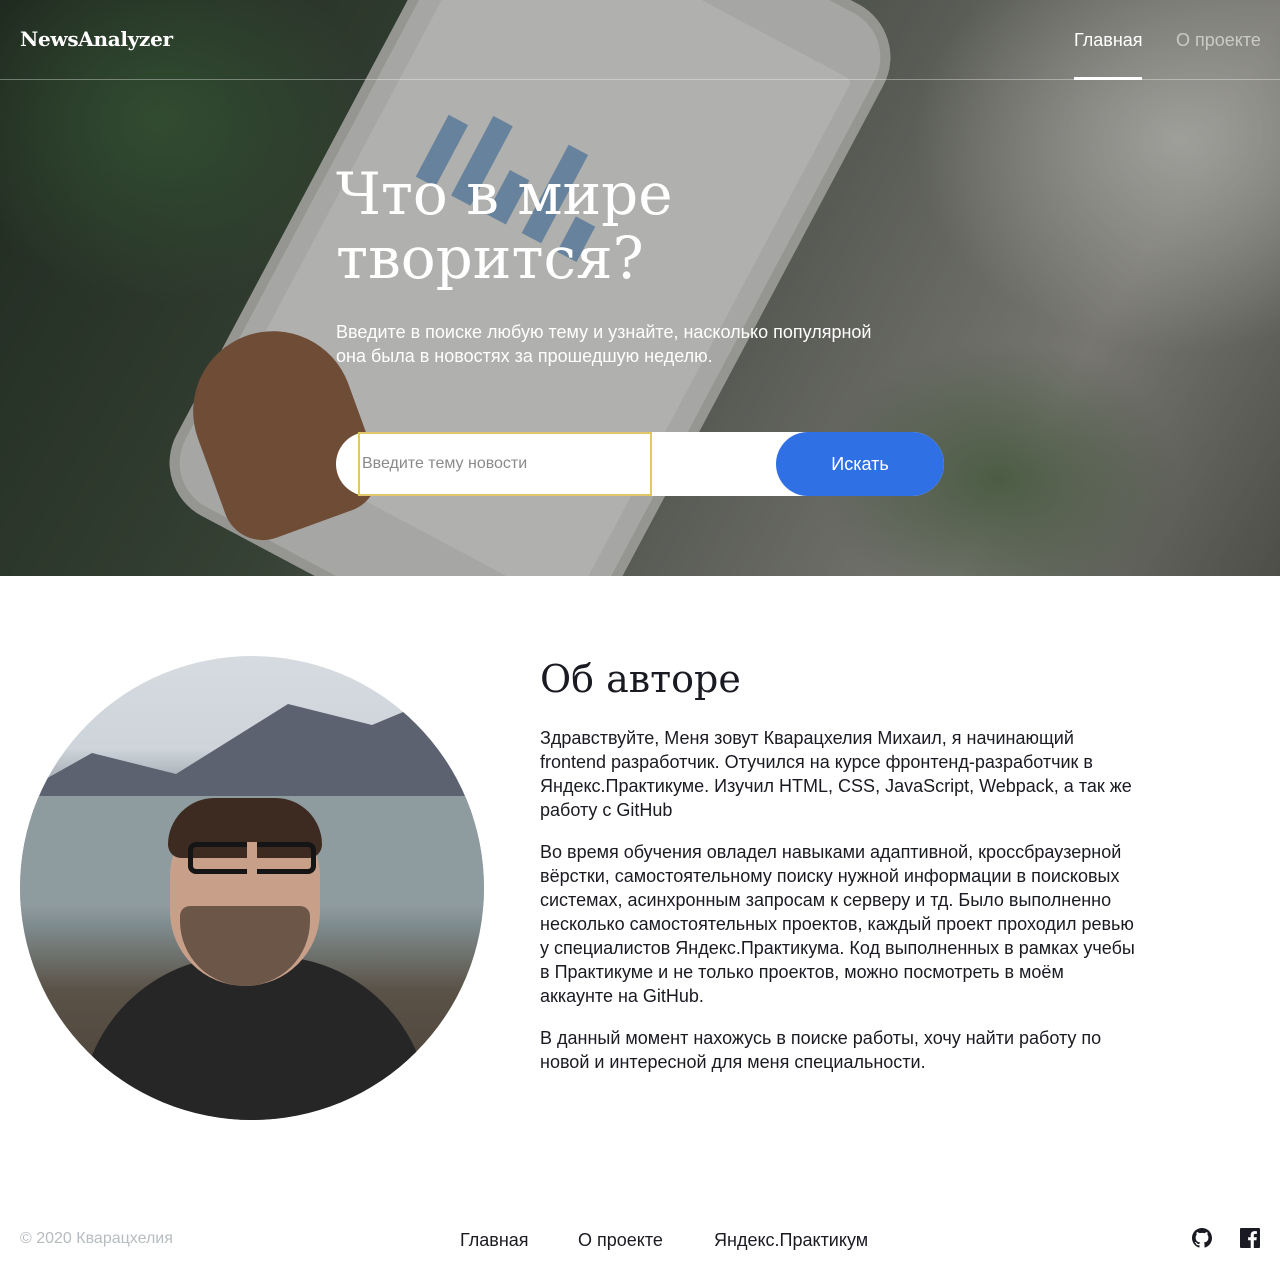 The height and width of the screenshot is (1280, 1280). I want to click on footer-link-about: О проекте, so click(620, 1240).